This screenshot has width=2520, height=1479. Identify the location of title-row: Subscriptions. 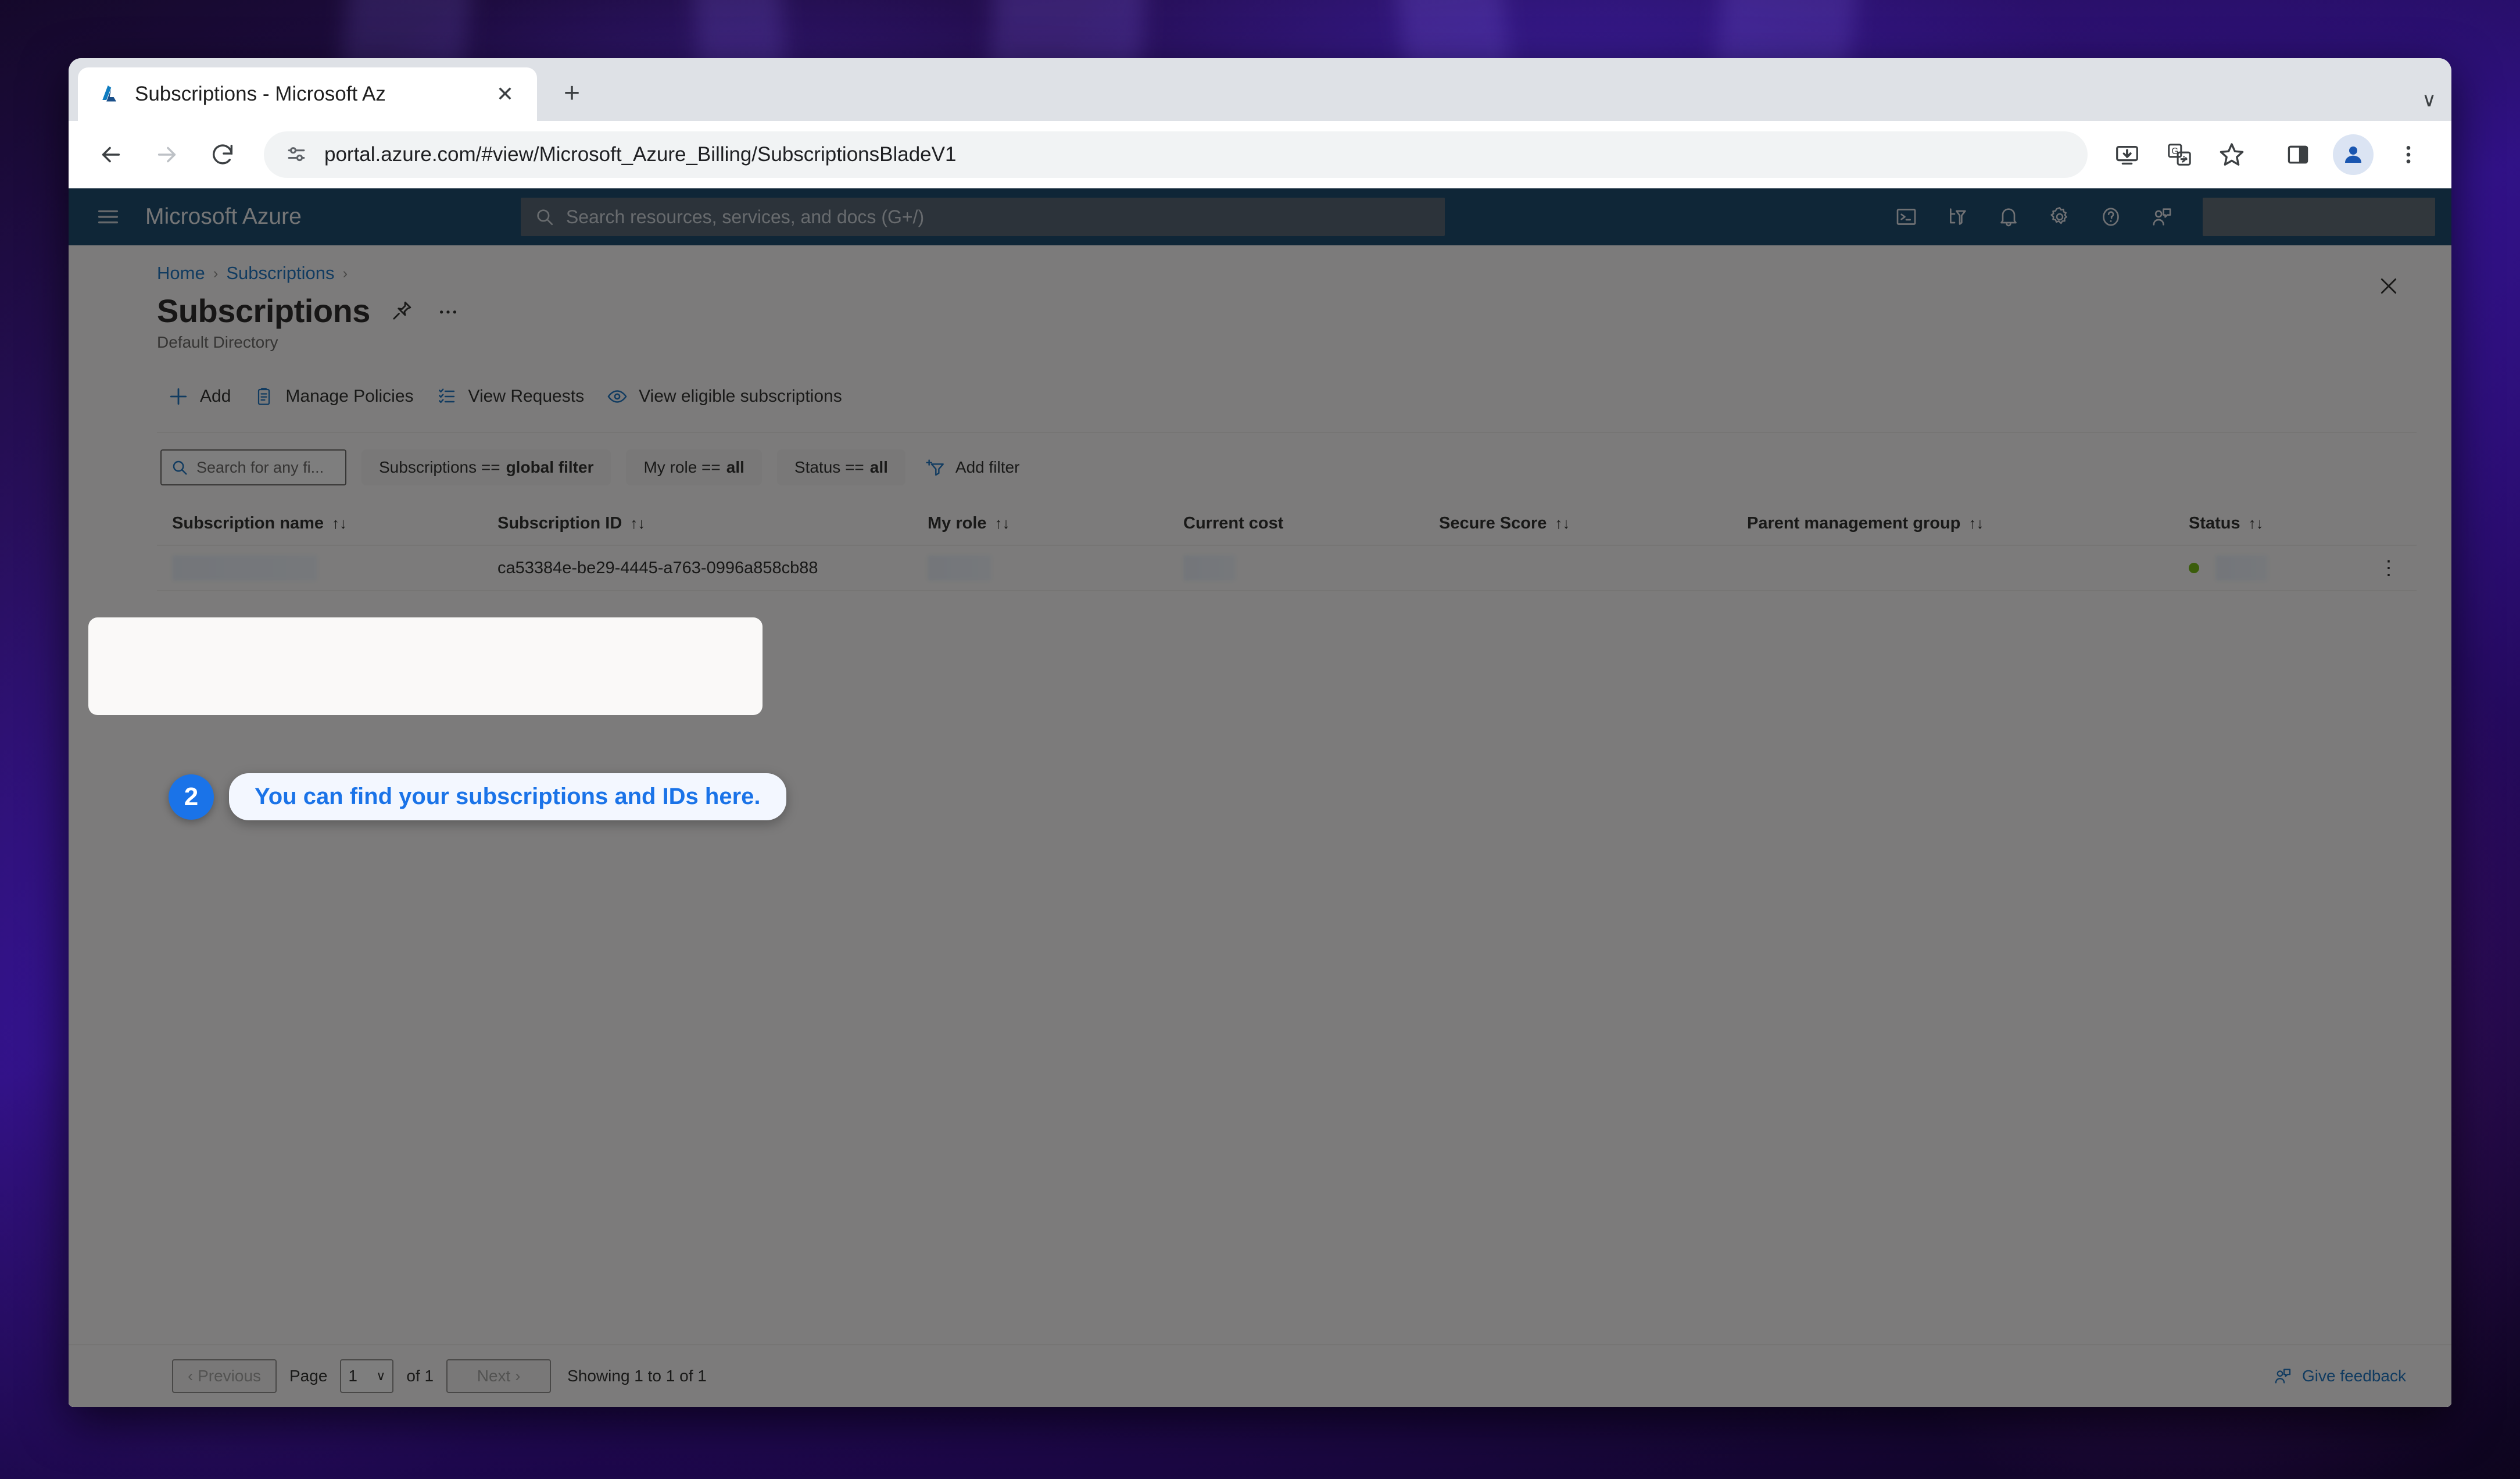
(1260, 307).